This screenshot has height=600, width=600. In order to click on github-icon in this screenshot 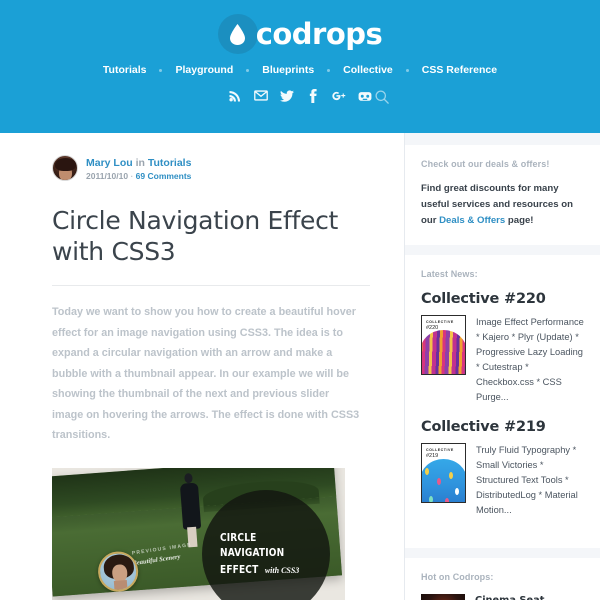, I will do `click(365, 95)`.